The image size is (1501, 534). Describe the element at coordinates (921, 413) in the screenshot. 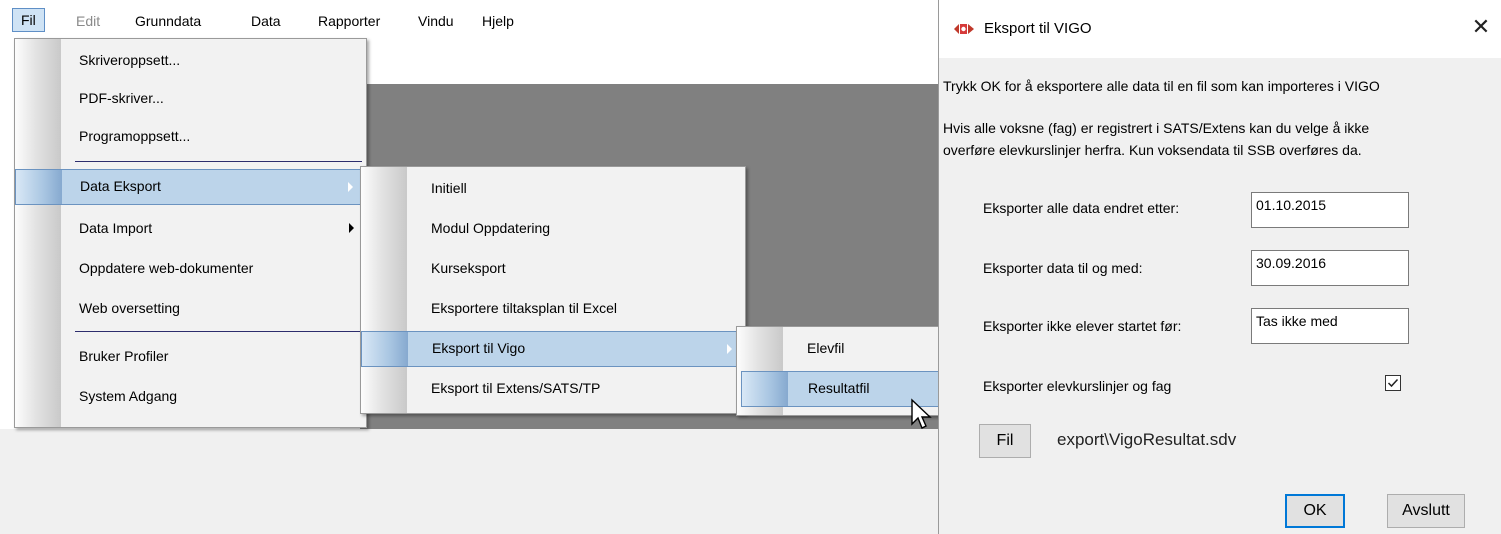

I see `mouse-cursor-icon` at that location.